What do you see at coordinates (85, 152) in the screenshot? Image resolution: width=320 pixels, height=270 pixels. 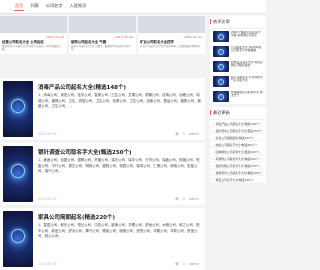 I see `article-title: 银针调查公司取名字大全(甄选250个)` at bounding box center [85, 152].